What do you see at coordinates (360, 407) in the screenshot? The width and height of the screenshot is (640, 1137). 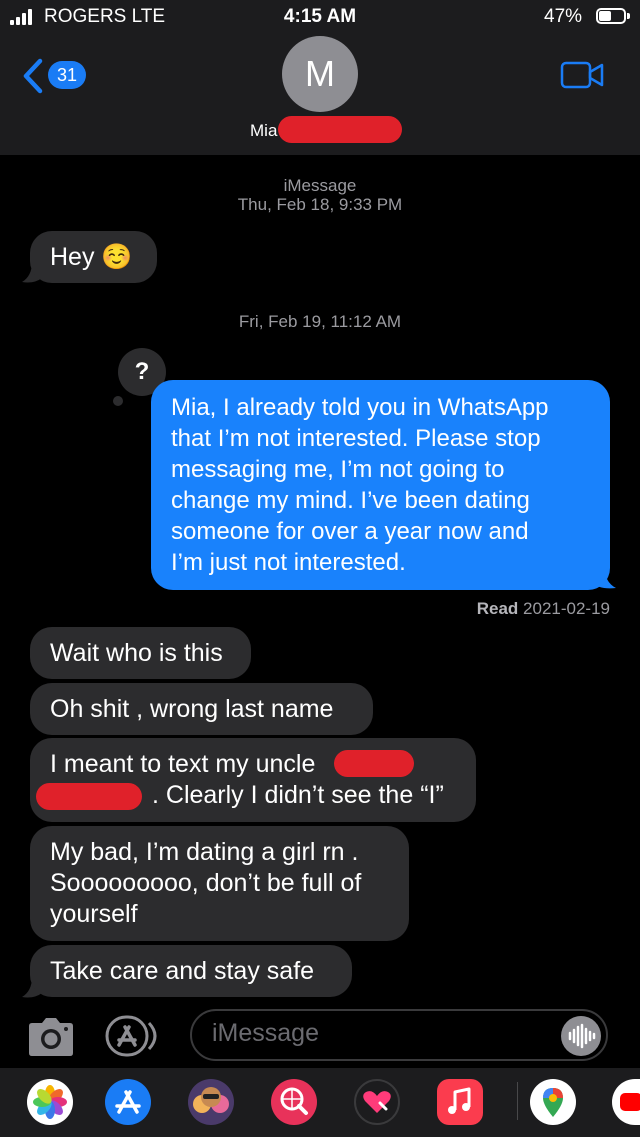 I see `message-line: Mia, I already told you in WhatsApp` at bounding box center [360, 407].